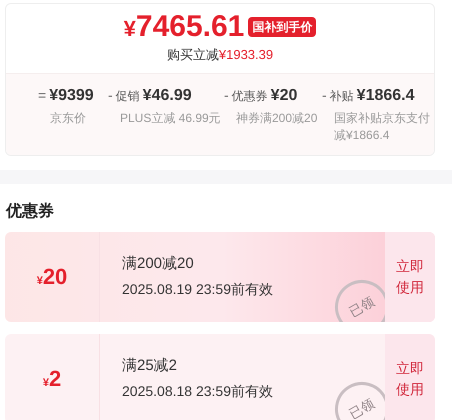 This screenshot has width=452, height=420. I want to click on coupon-condition: 满25减2, so click(150, 366).